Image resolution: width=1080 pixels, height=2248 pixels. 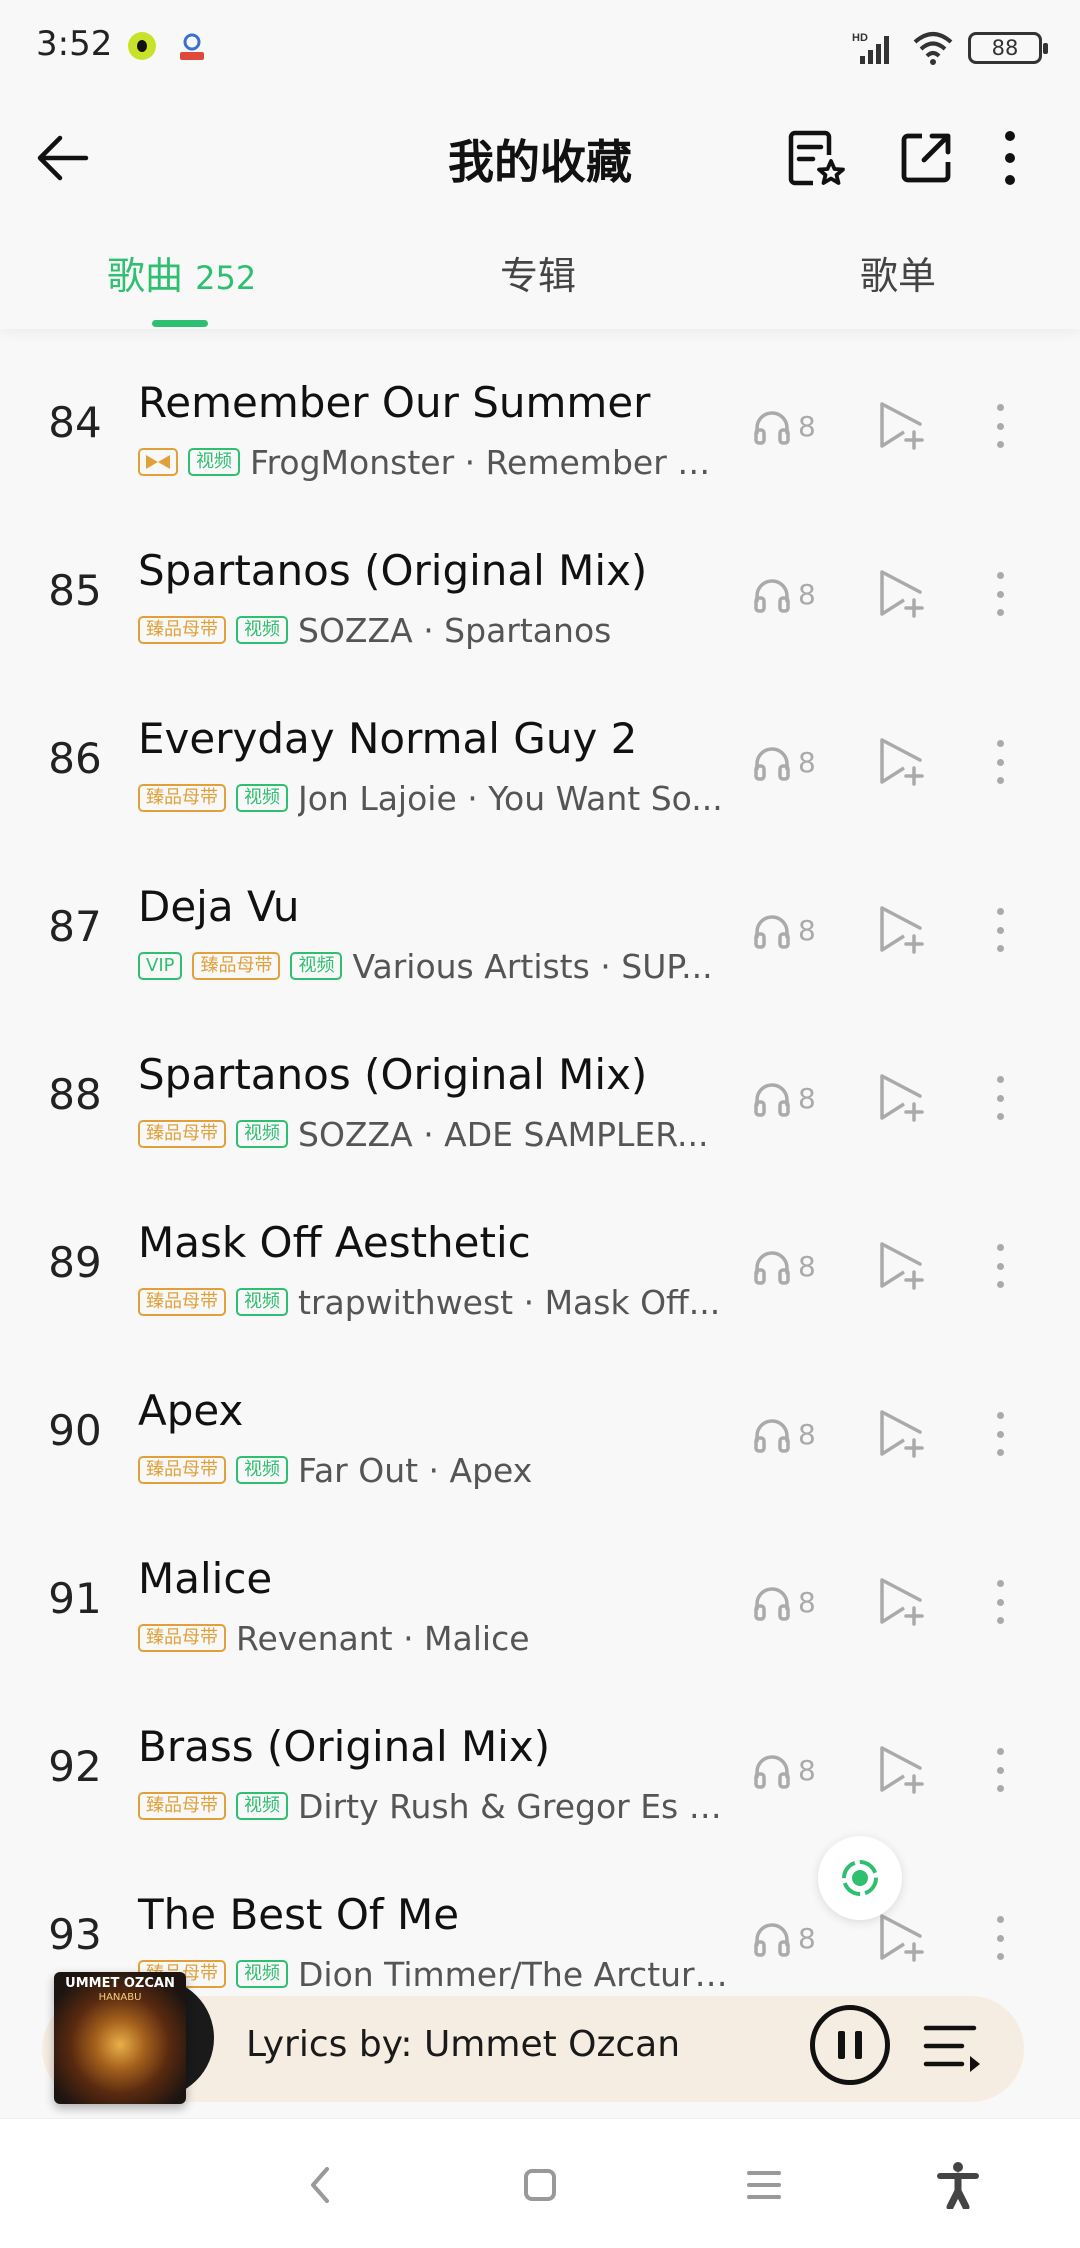 I want to click on playlist-star-icon, so click(x=816, y=158).